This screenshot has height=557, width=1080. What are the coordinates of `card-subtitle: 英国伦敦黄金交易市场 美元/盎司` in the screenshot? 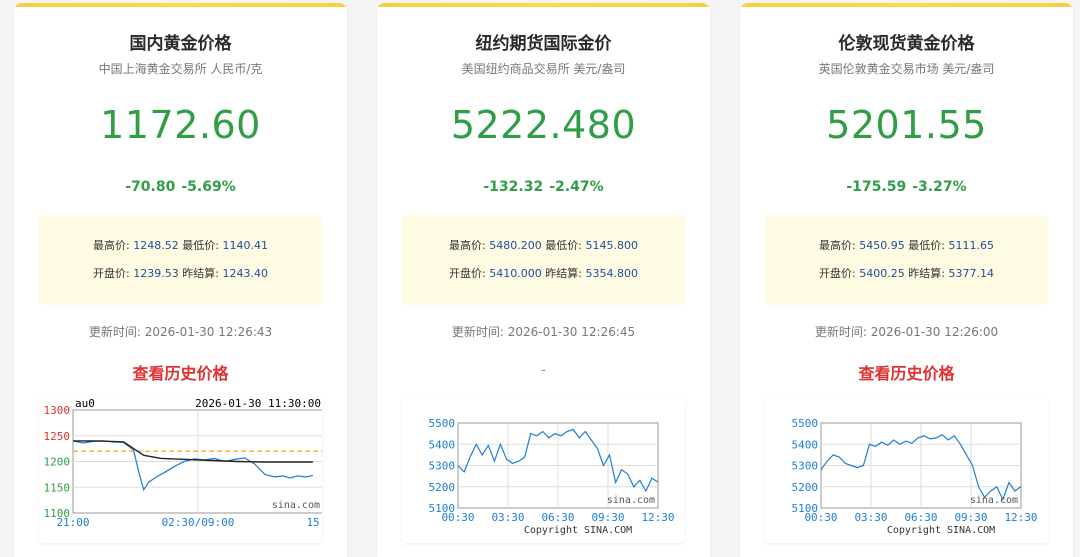 It's located at (906, 69).